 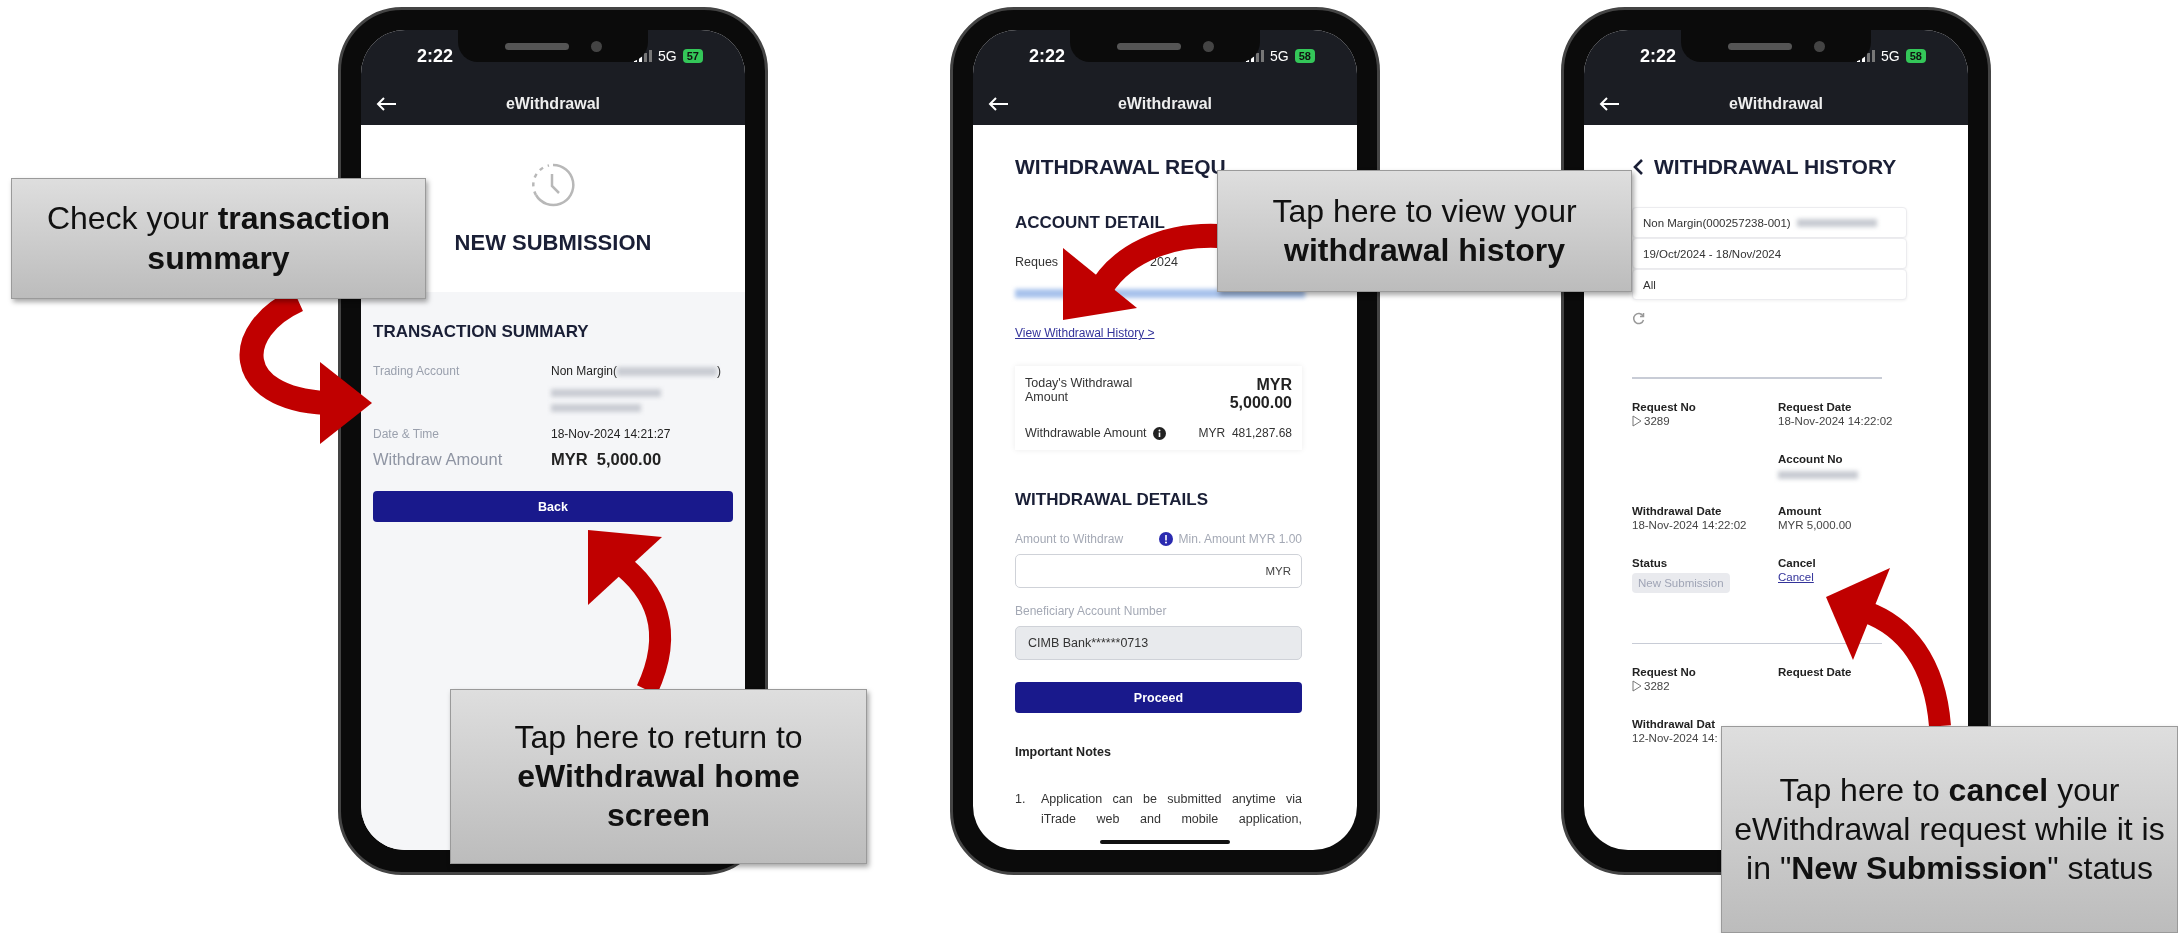 I want to click on history-link: View Withdrawal History >, so click(x=1085, y=333).